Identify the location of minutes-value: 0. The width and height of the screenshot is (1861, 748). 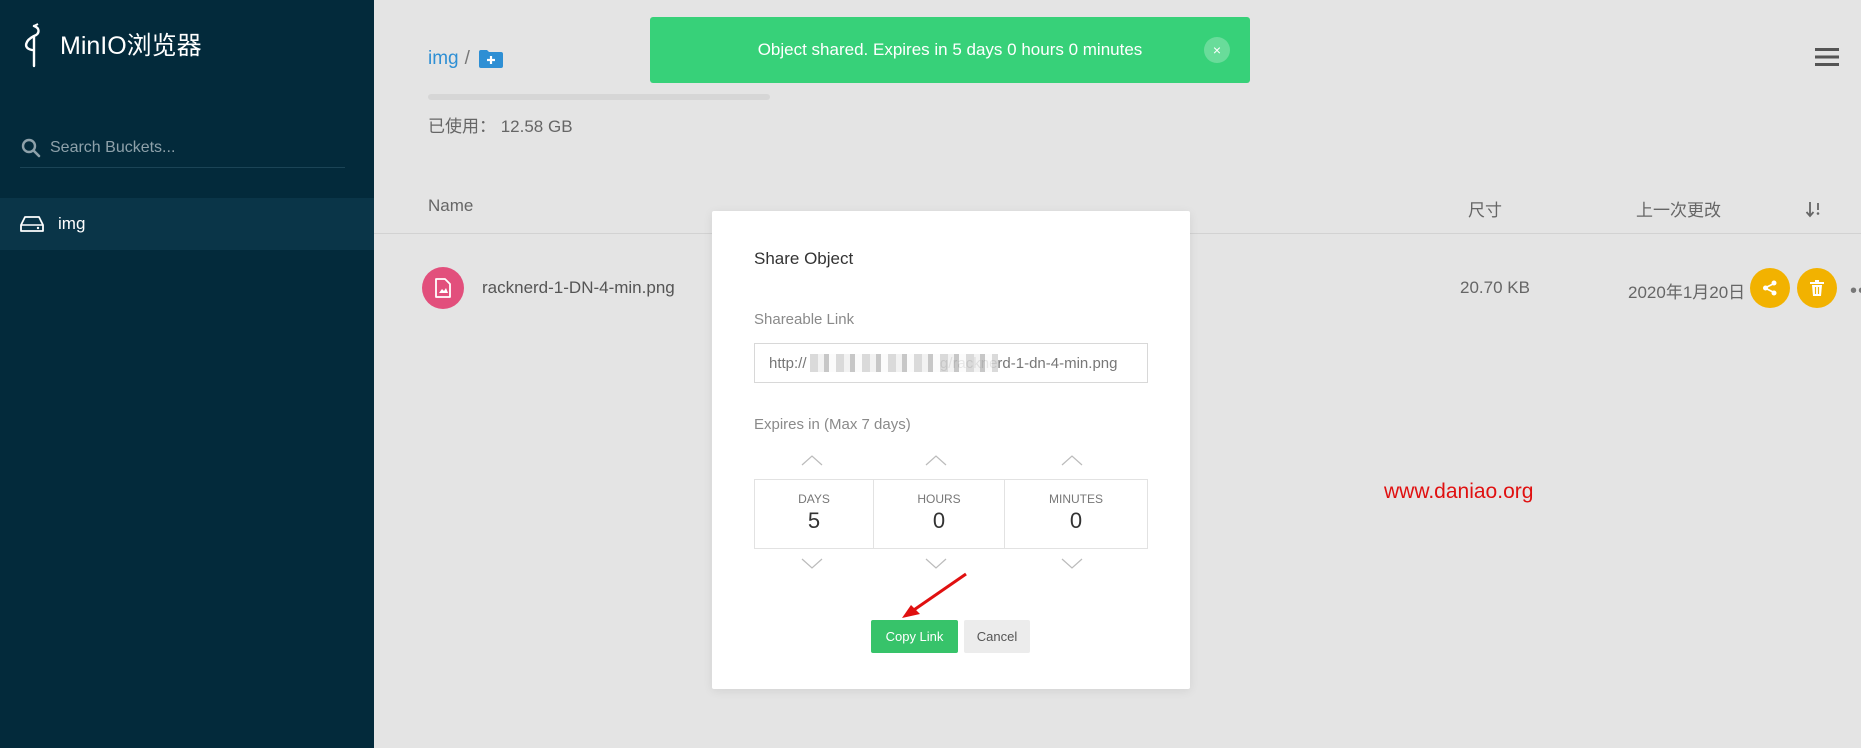
(1076, 521).